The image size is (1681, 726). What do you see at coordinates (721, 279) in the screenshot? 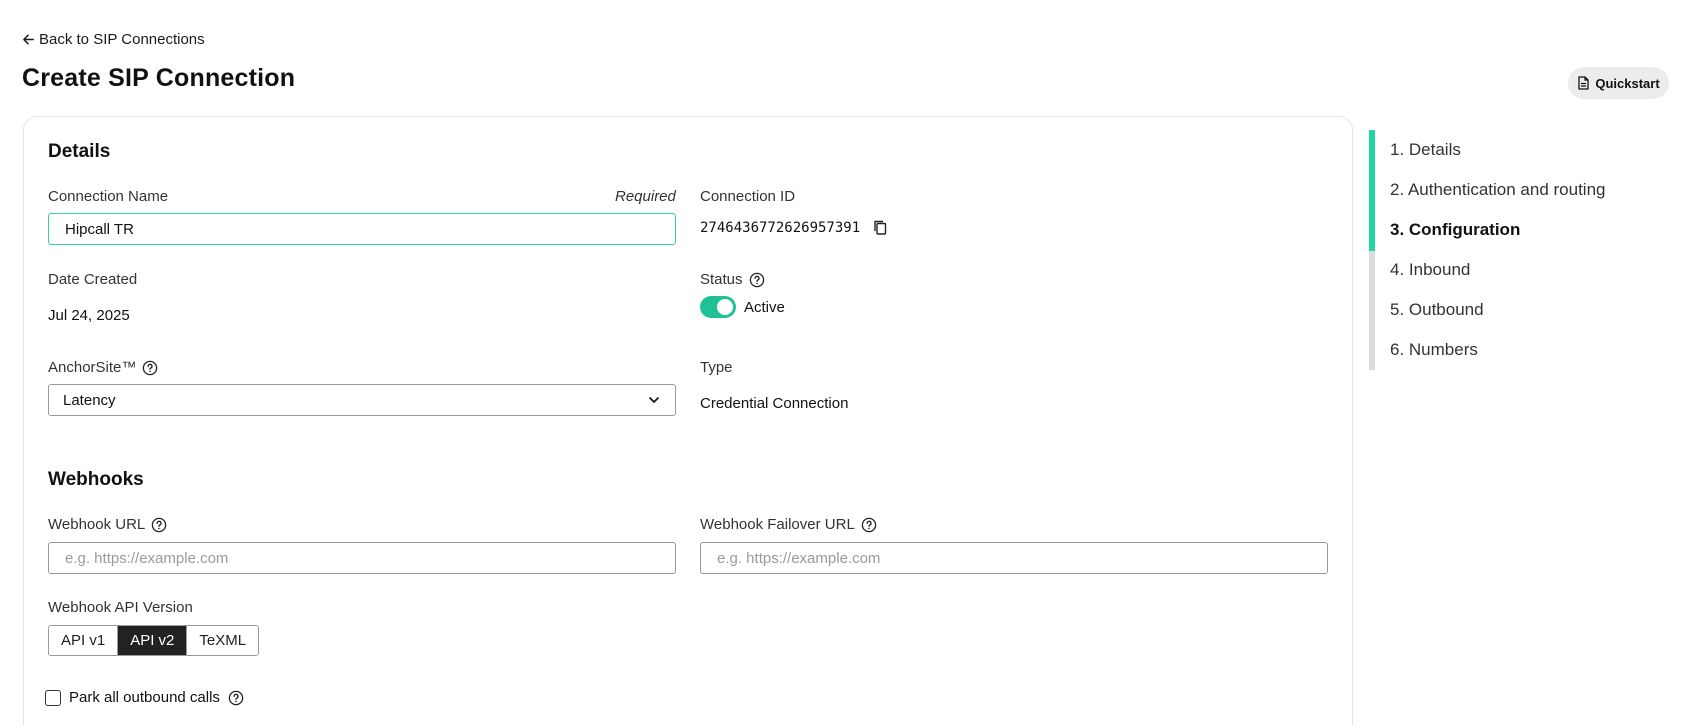
I see `status-label-text: Status` at bounding box center [721, 279].